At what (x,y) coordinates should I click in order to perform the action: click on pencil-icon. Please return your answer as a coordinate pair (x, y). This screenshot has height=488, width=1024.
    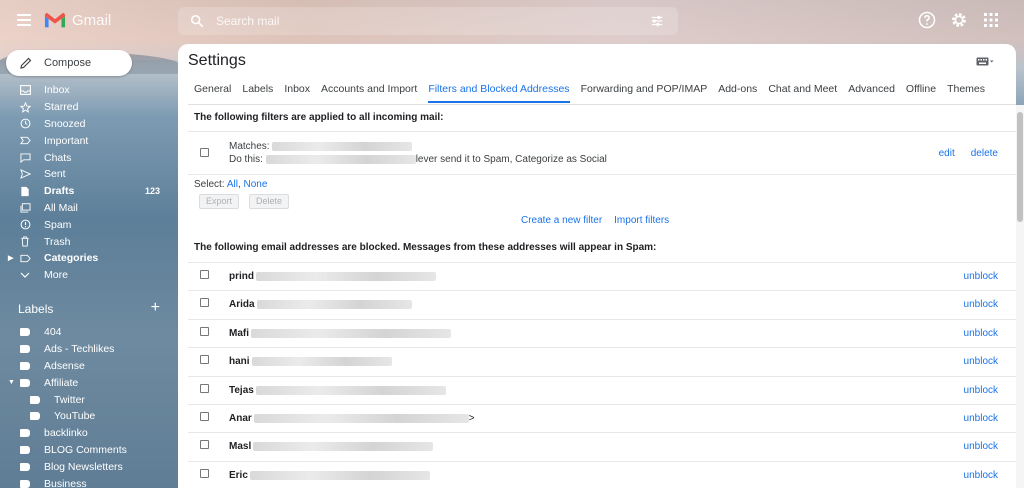
    Looking at the image, I should click on (26, 63).